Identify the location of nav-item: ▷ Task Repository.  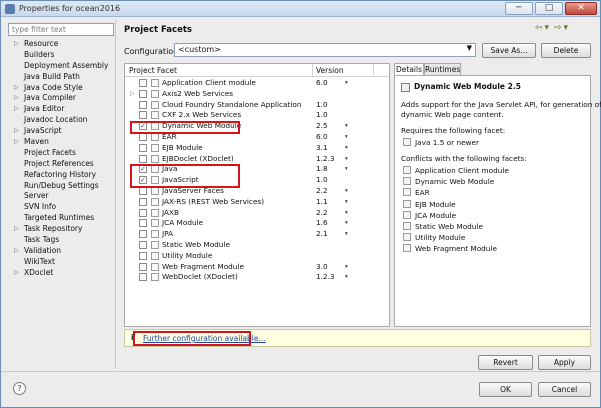
(61, 229).